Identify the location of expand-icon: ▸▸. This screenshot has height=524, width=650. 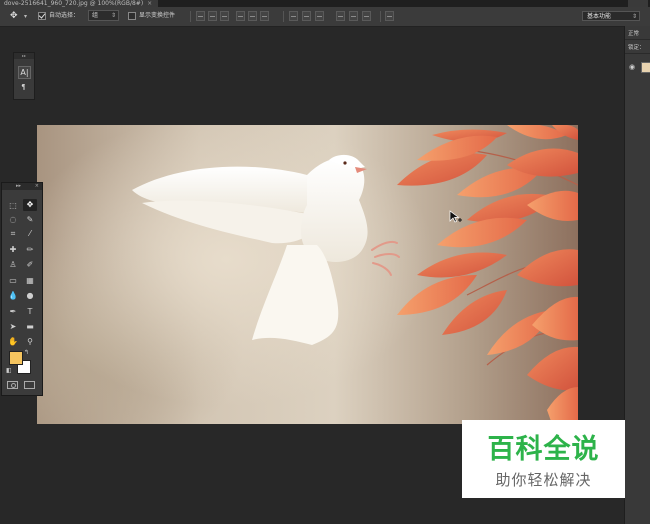
(18, 186).